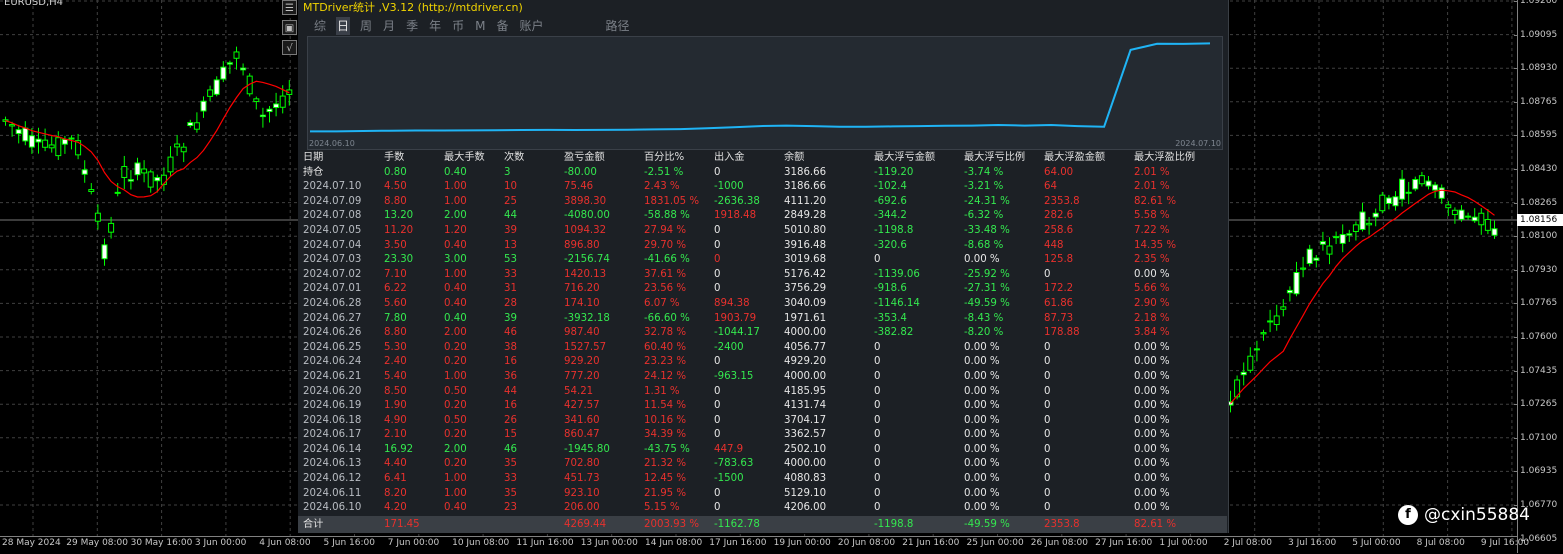 The image size is (1563, 554). I want to click on cell-pnl: 427.57, so click(582, 406).